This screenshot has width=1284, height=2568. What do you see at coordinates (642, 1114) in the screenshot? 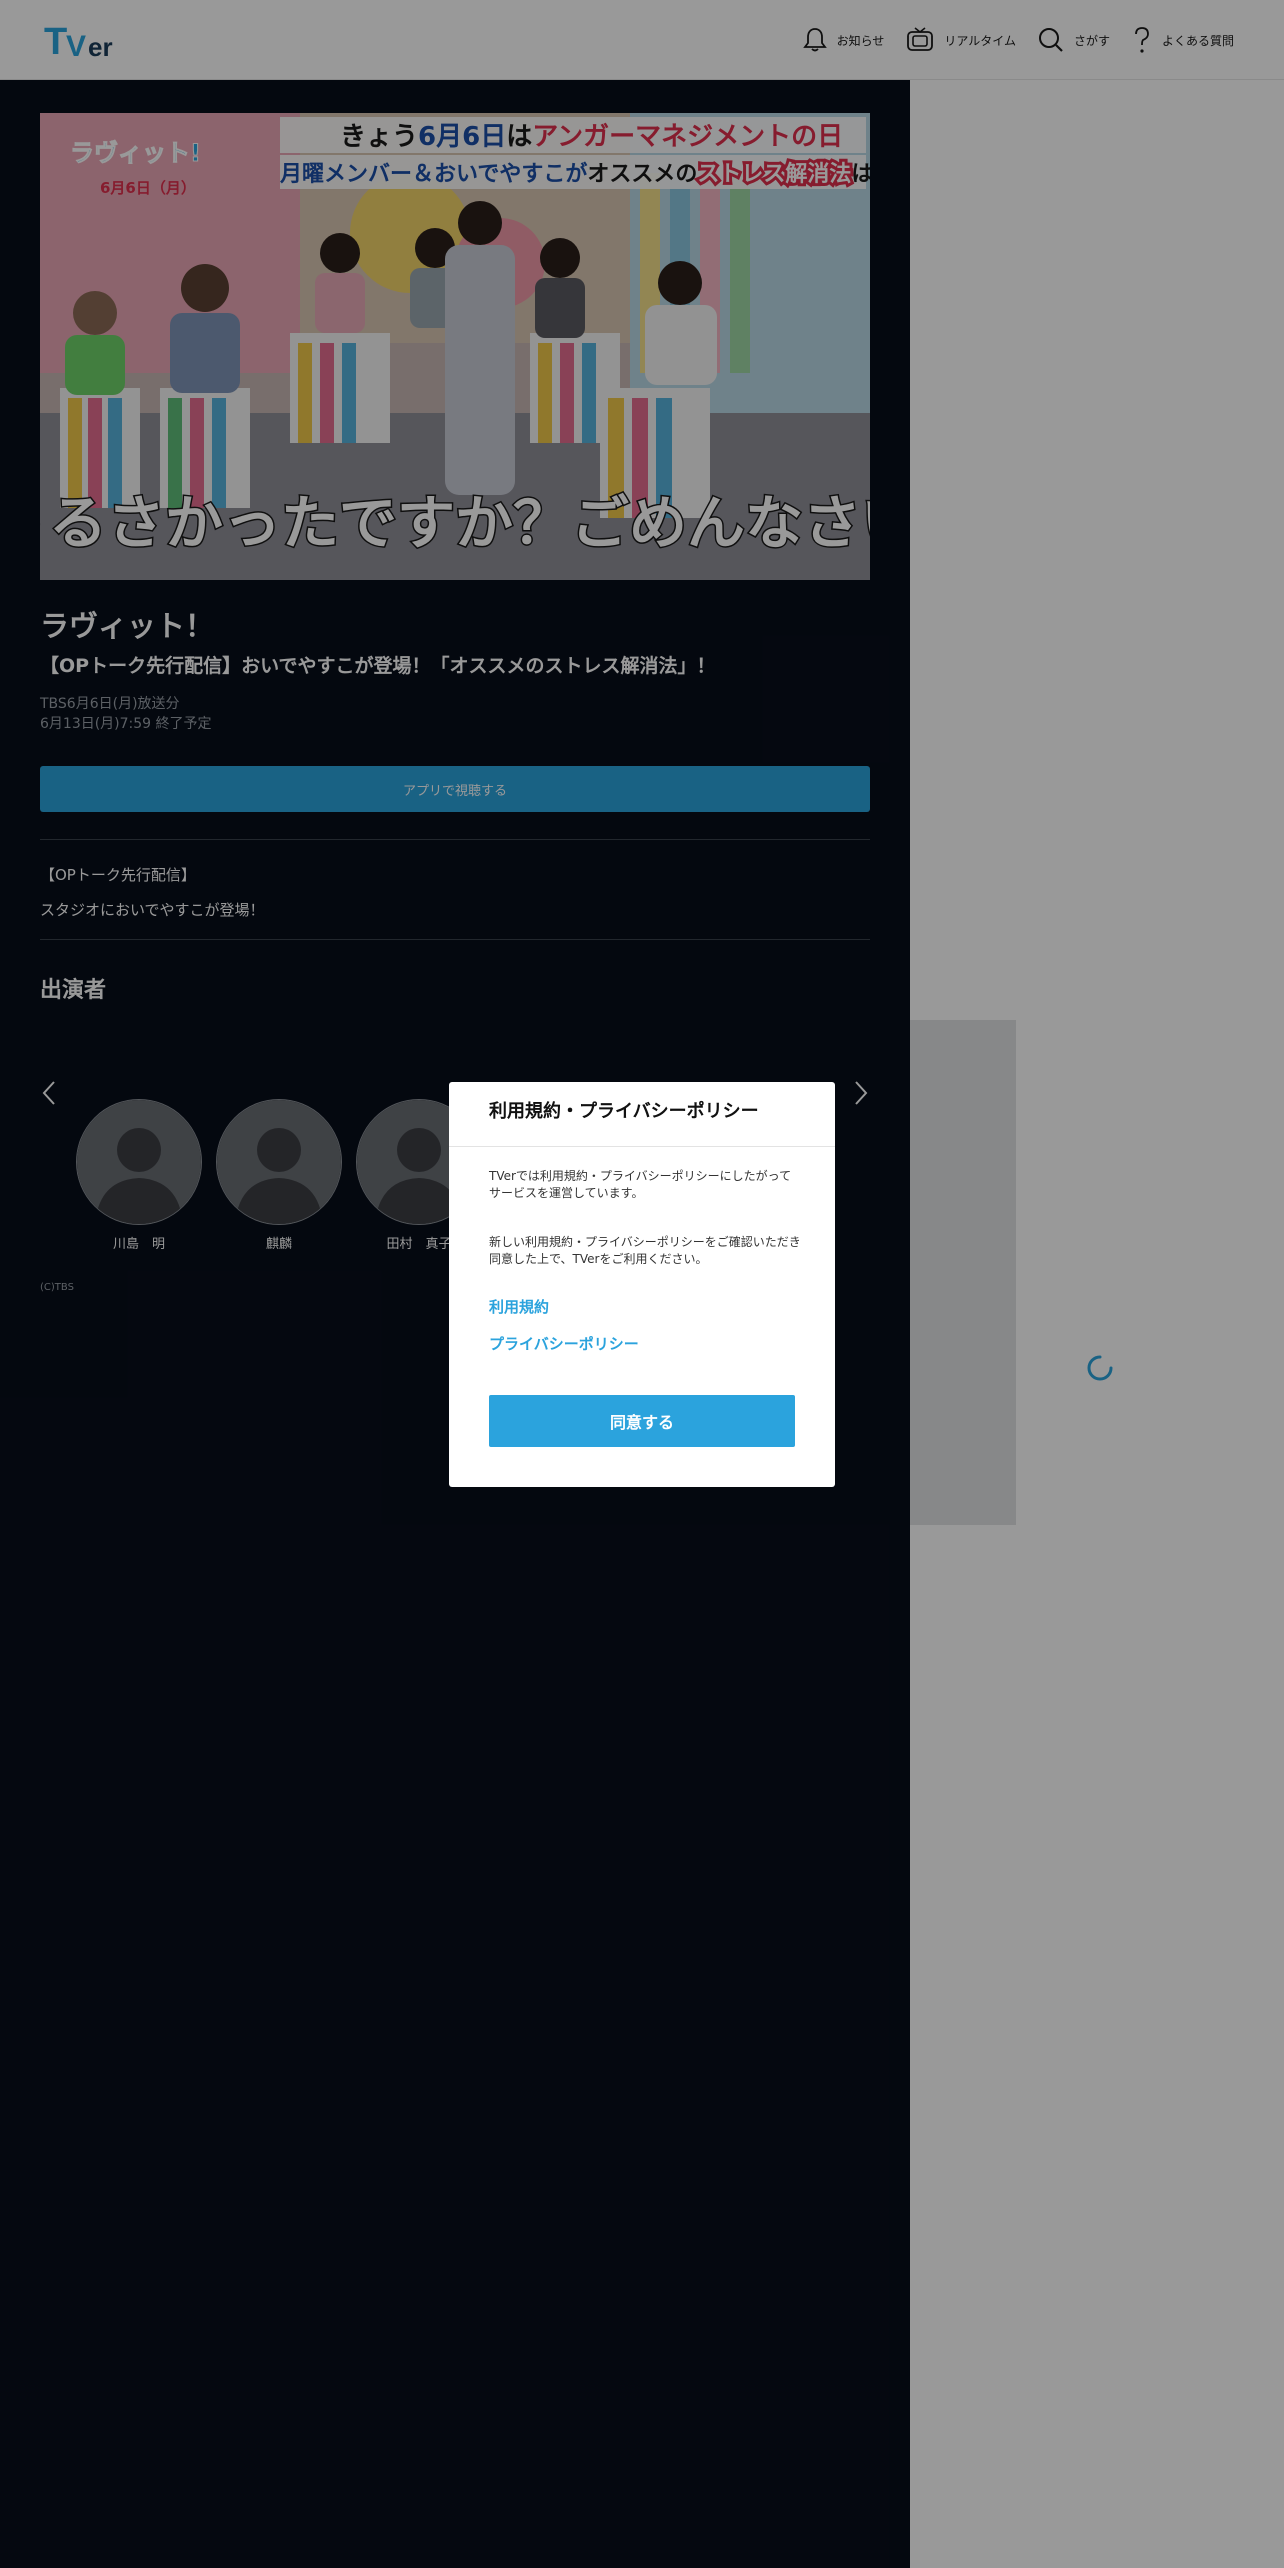
I see `modal-title: 利用規約・プライバシーポリシー` at bounding box center [642, 1114].